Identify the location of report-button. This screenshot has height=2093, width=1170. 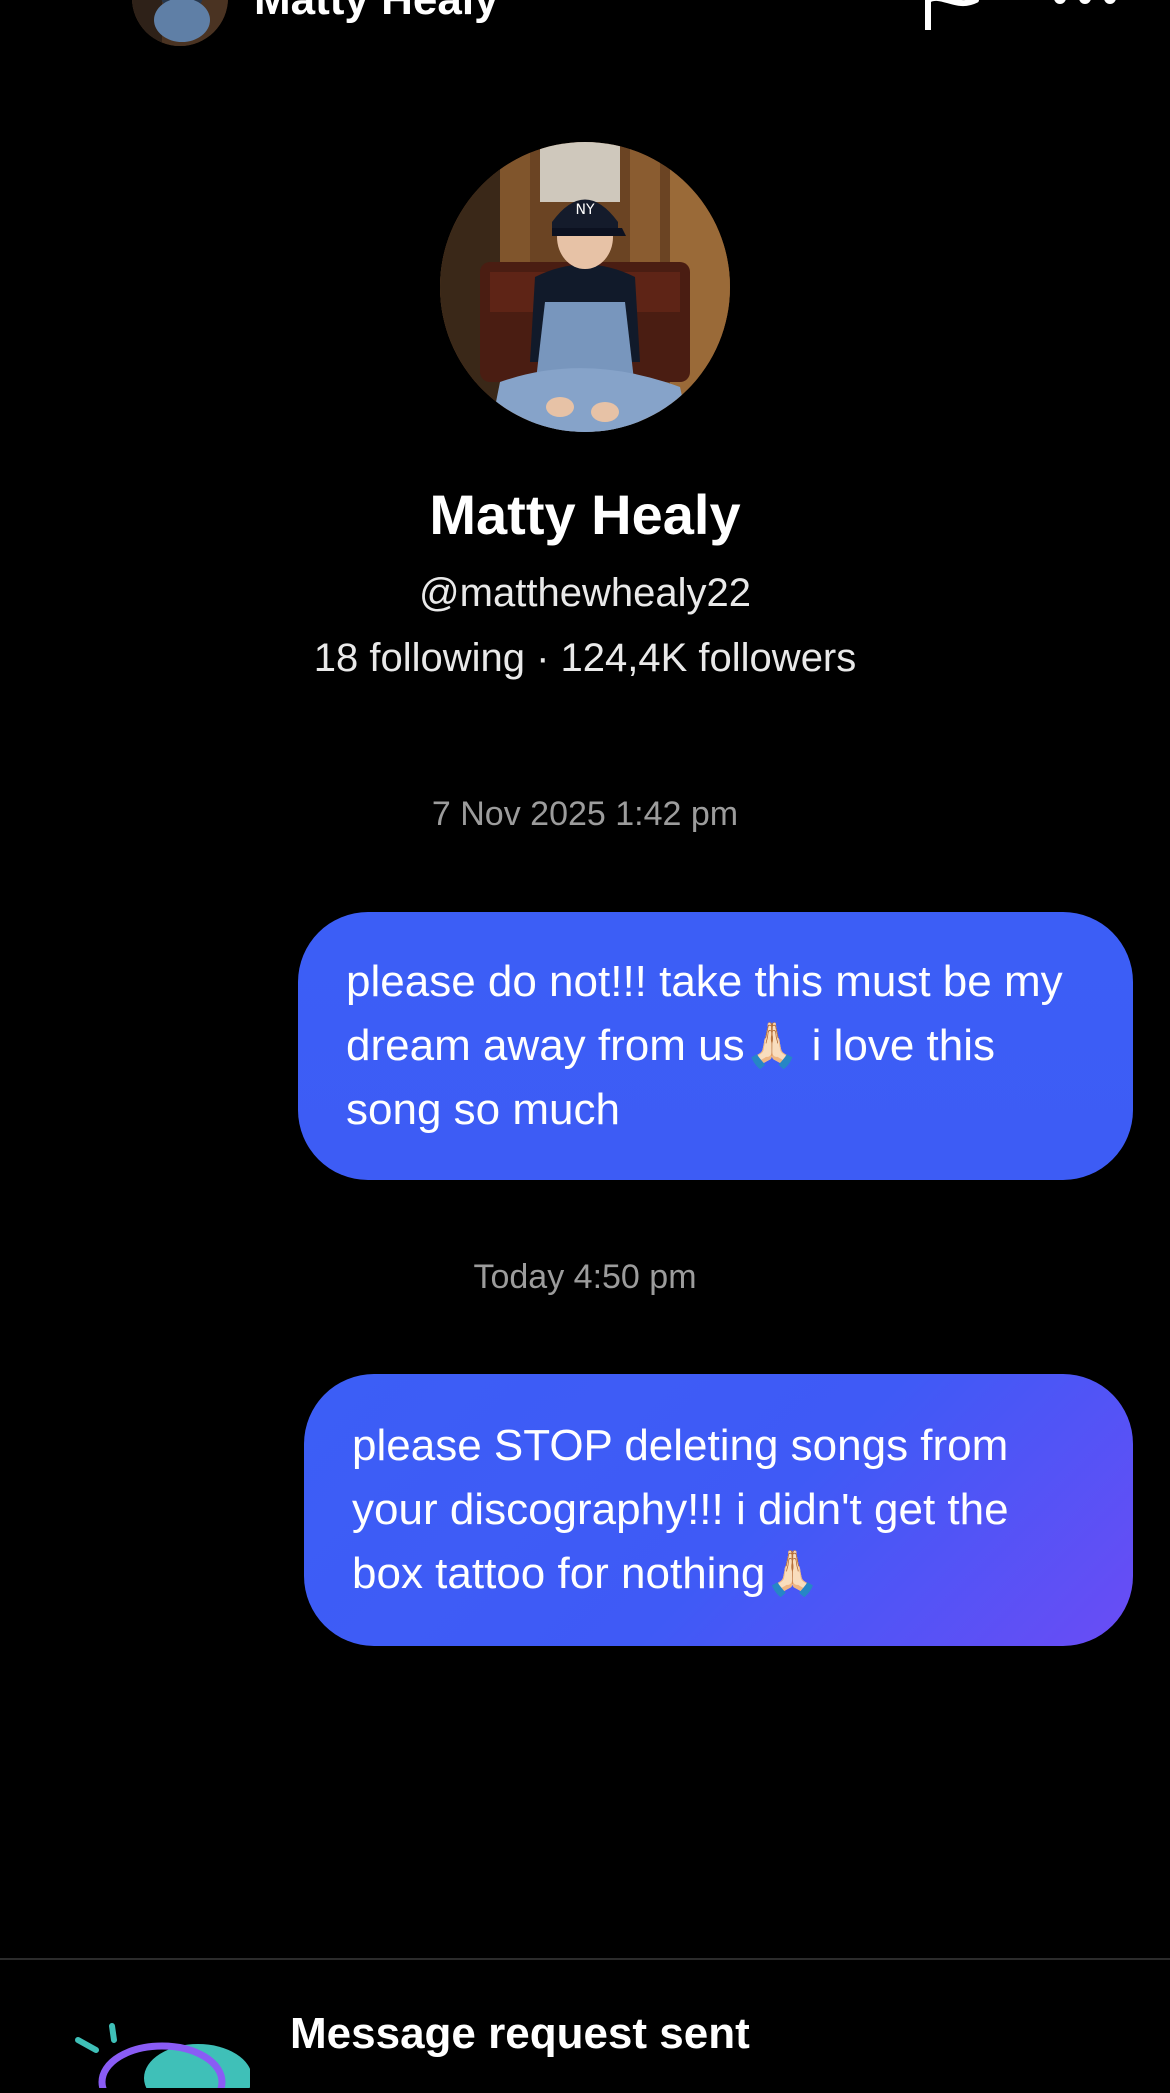
(952, 16).